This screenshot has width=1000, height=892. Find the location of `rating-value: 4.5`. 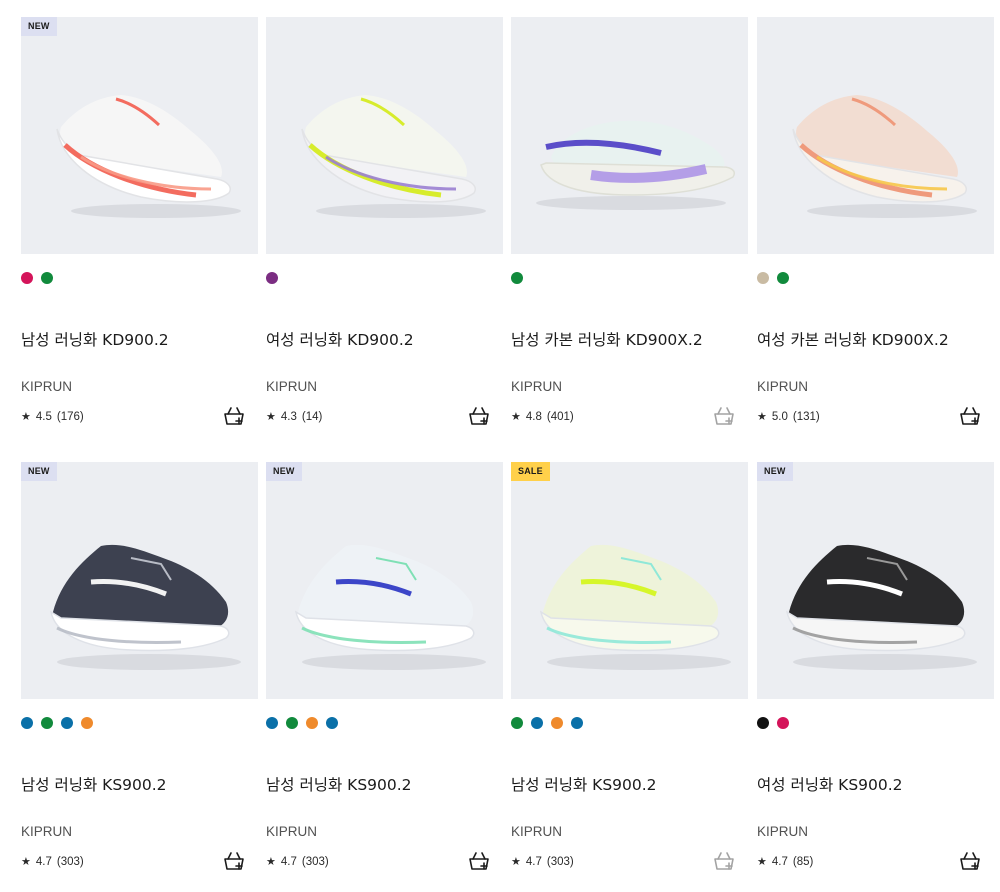

rating-value: 4.5 is located at coordinates (43, 416).